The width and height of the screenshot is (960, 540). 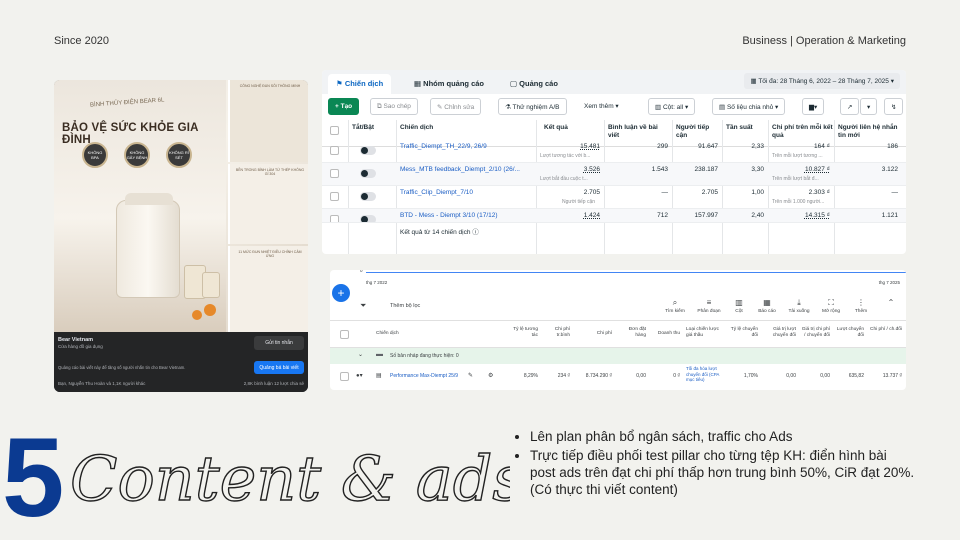 What do you see at coordinates (672, 106) in the screenshot?
I see `columns-dropdown: ▥ Cột: all ▾` at bounding box center [672, 106].